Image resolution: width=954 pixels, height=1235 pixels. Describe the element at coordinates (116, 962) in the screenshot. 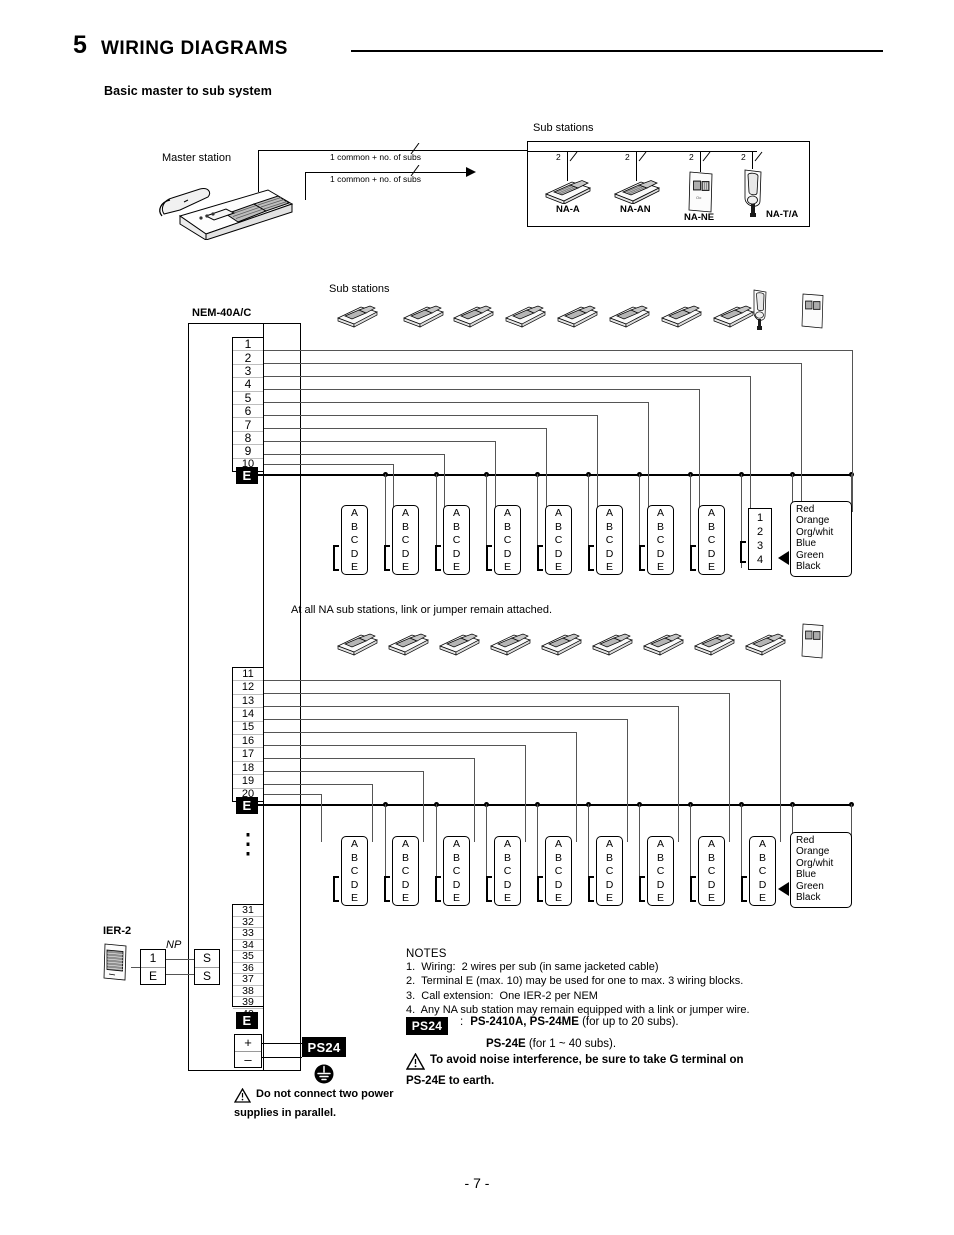

I see `ier-speaker-icon` at that location.